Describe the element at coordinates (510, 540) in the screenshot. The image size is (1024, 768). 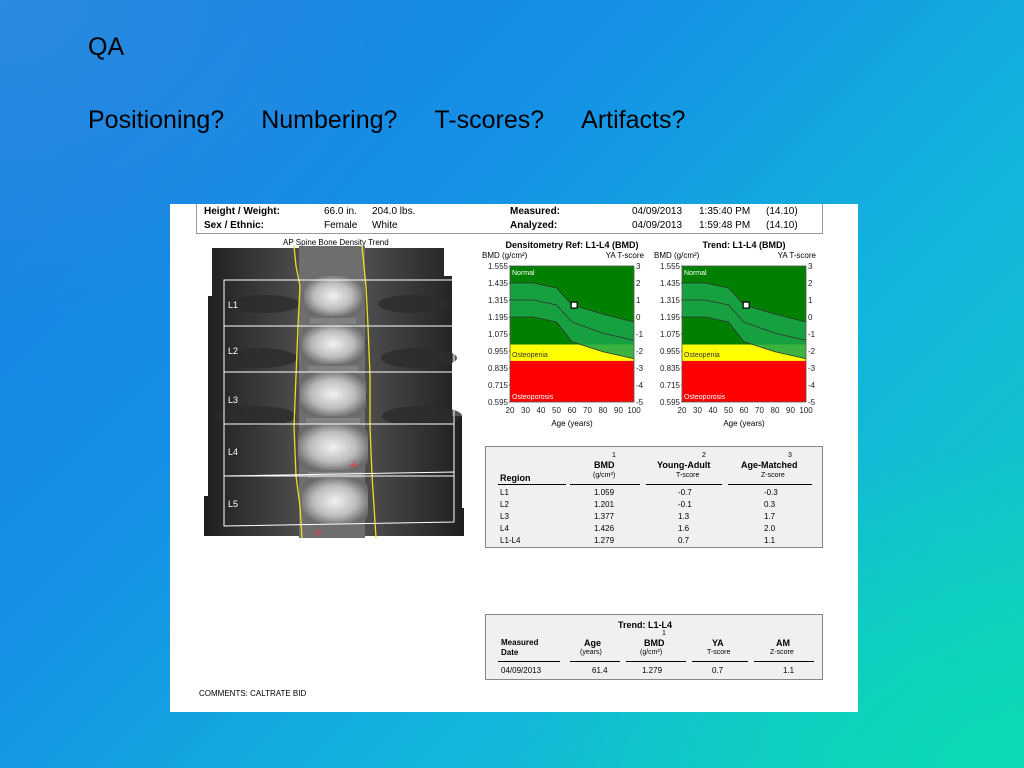
I see `cell-region: L1-L4` at that location.